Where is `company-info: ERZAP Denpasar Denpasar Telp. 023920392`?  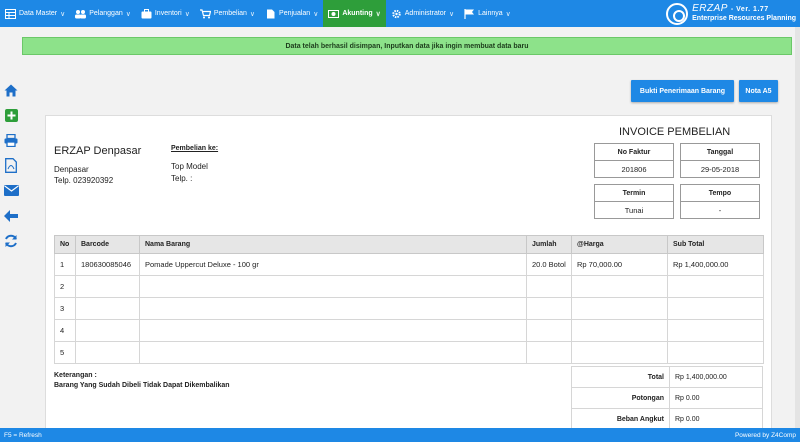
company-info: ERZAP Denpasar Denpasar Telp. 023920392 is located at coordinates (97, 165).